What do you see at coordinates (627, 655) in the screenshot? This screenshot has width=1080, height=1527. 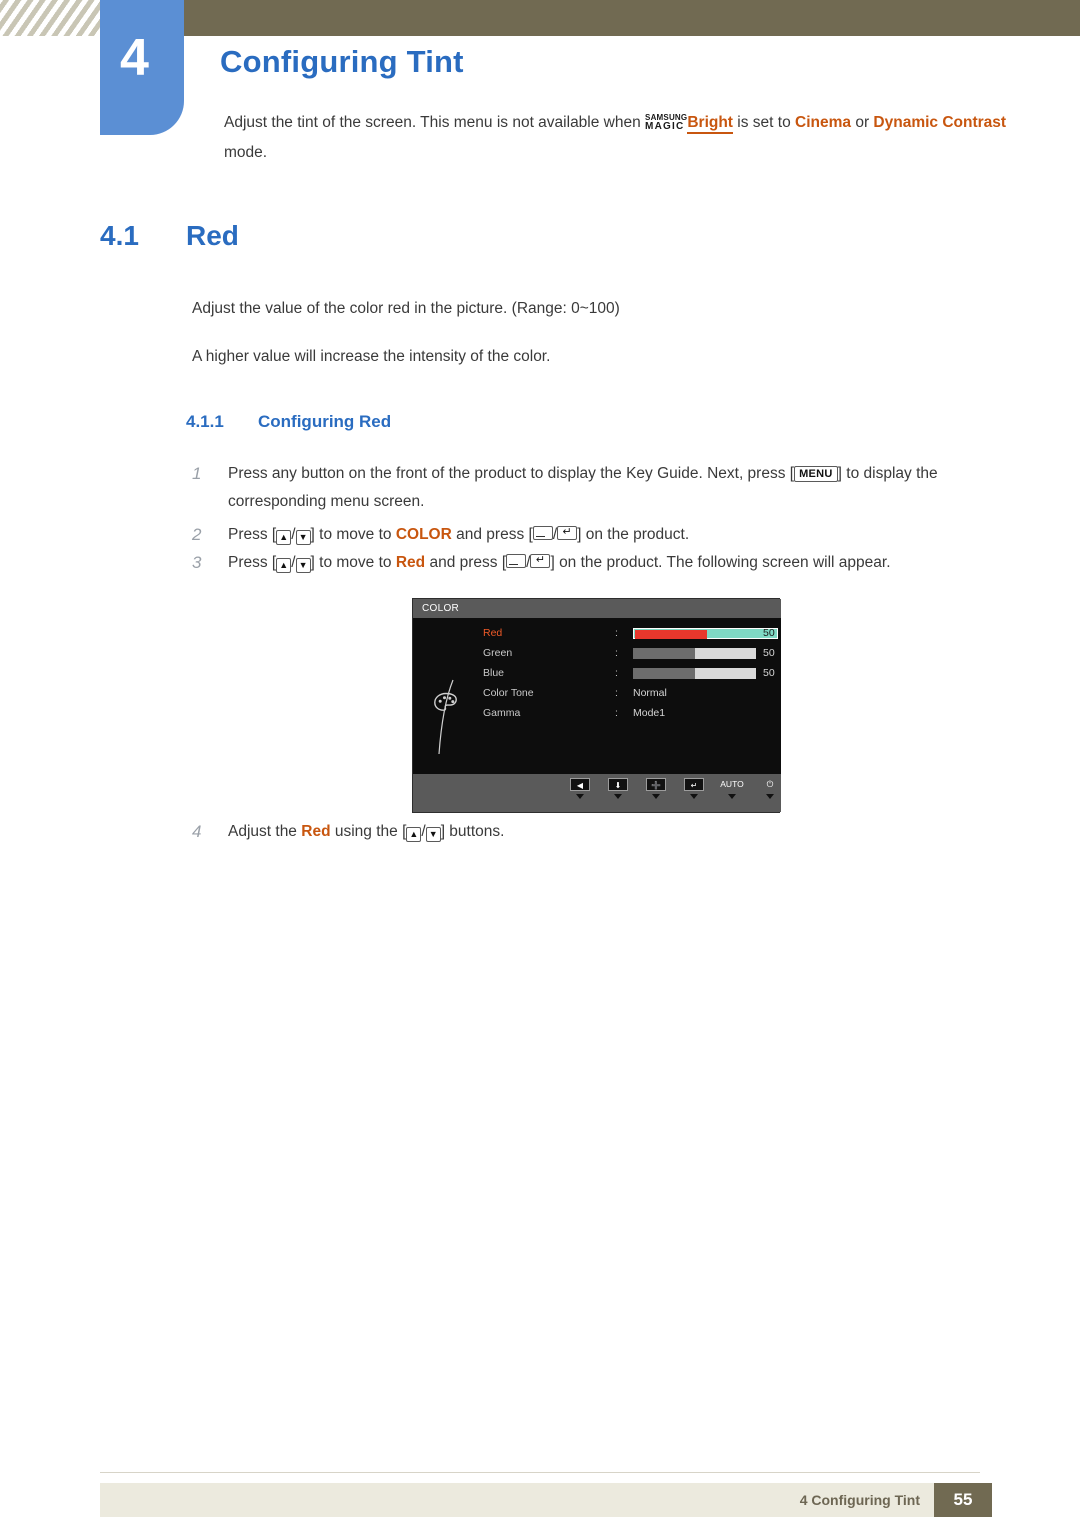 I see `osd-row-green: Green : 50` at bounding box center [627, 655].